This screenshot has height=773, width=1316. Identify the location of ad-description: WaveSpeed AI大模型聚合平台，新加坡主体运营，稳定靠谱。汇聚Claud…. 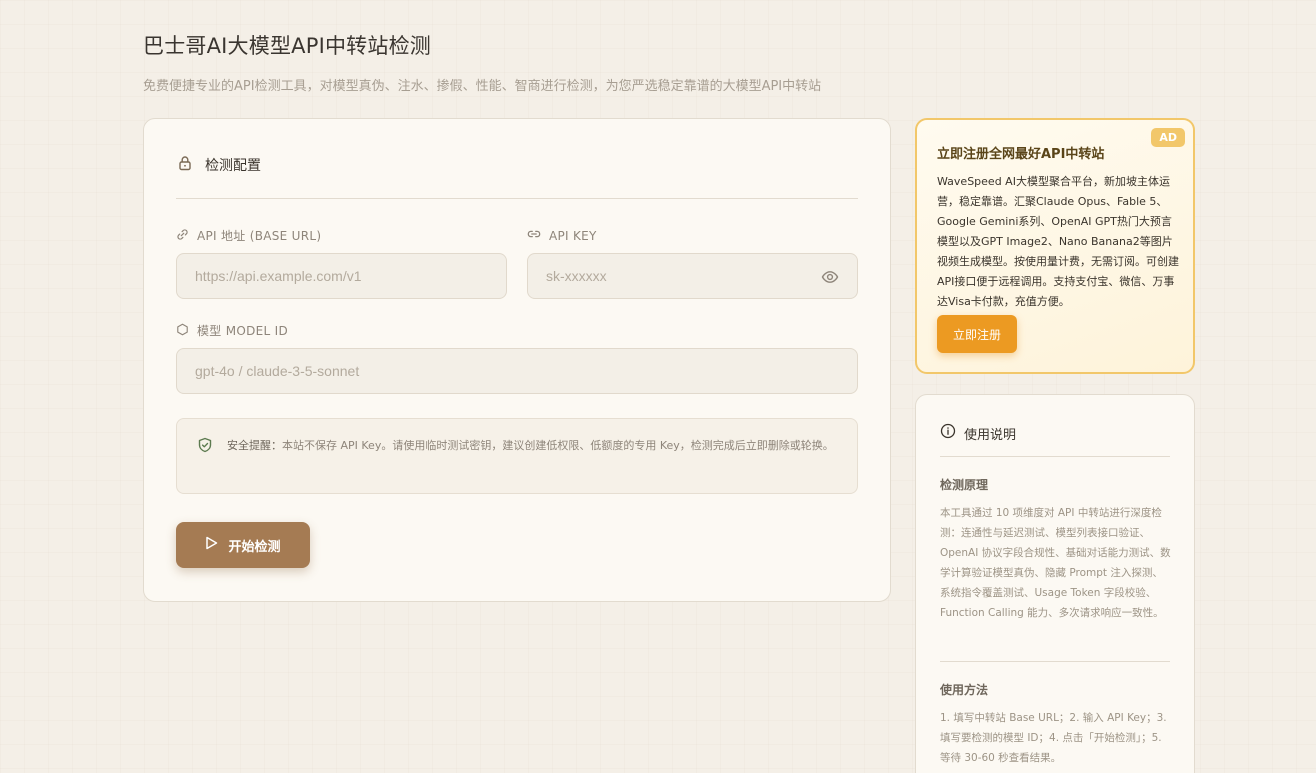
(1058, 241).